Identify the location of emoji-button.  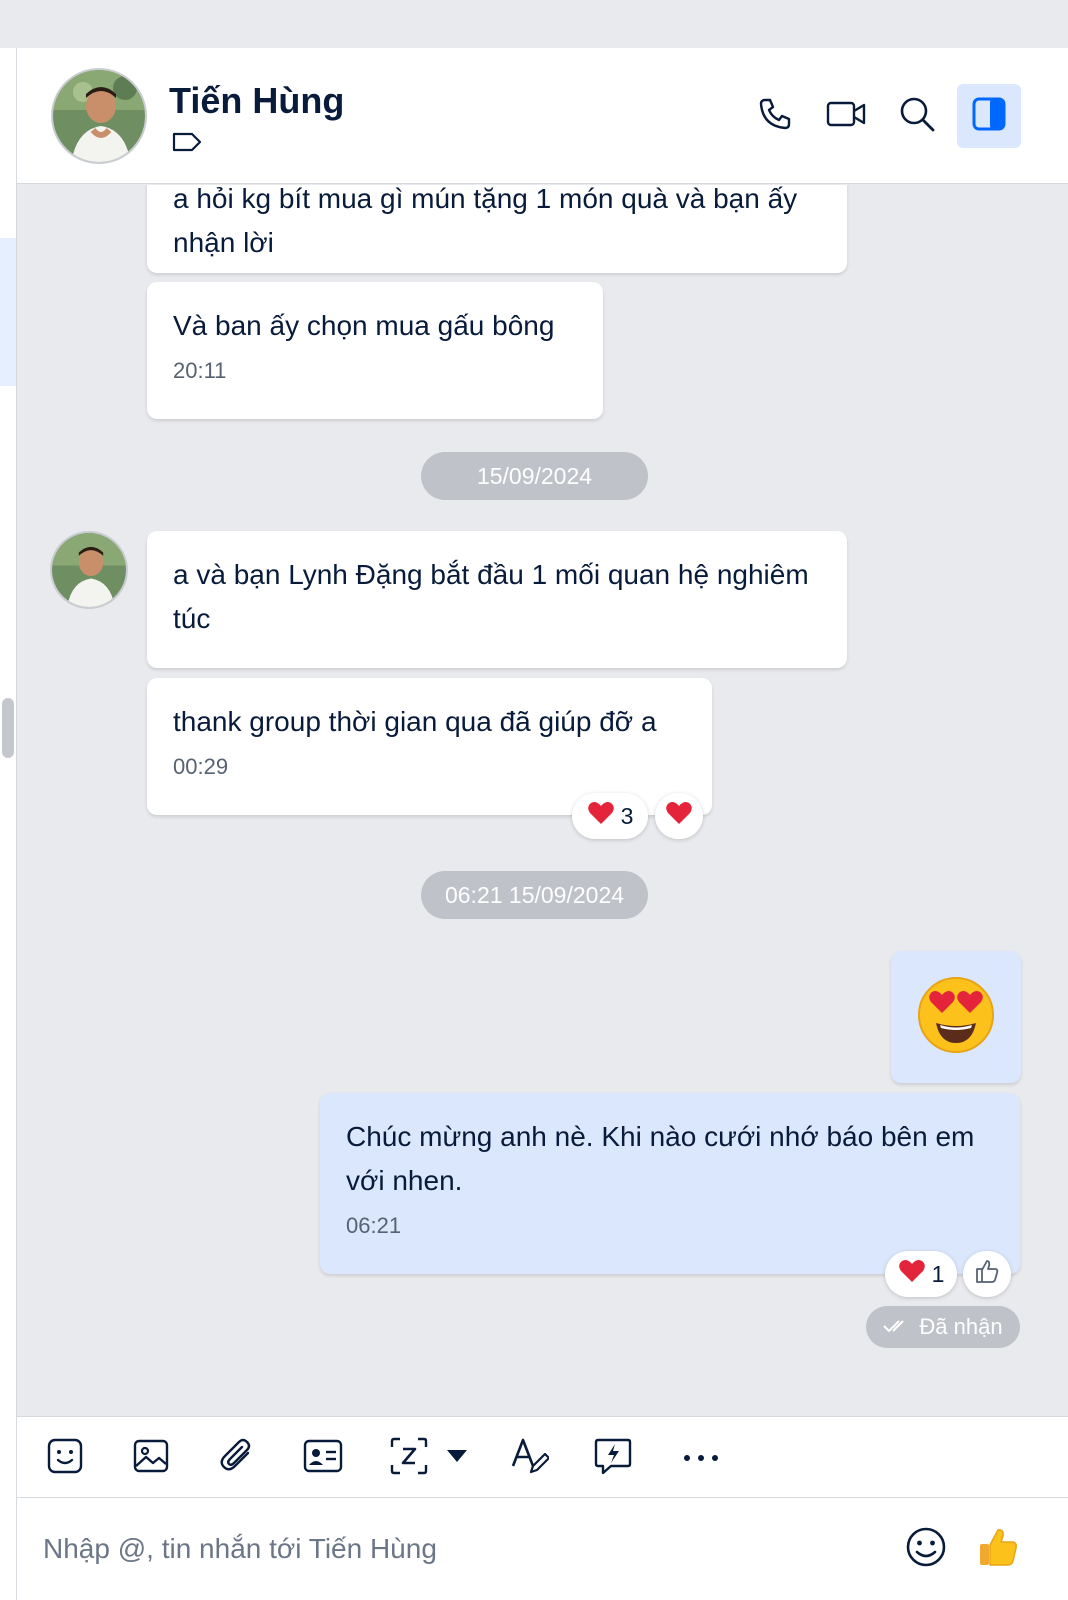
(926, 1549).